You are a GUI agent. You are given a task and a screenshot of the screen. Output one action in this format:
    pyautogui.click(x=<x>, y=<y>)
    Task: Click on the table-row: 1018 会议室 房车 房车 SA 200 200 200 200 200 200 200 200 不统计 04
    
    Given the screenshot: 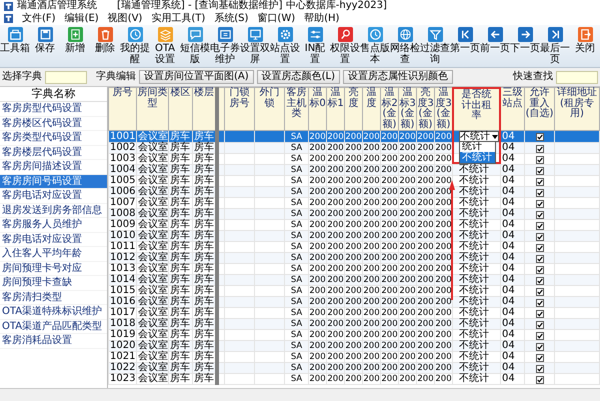 What is the action you would take?
    pyautogui.click(x=354, y=324)
    